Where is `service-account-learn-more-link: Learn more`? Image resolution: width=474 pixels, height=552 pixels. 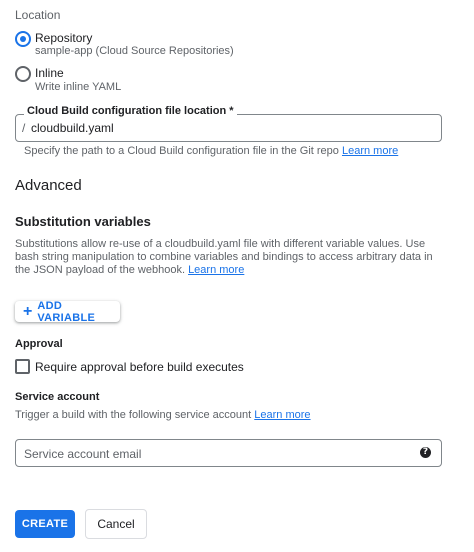 service-account-learn-more-link: Learn more is located at coordinates (282, 415).